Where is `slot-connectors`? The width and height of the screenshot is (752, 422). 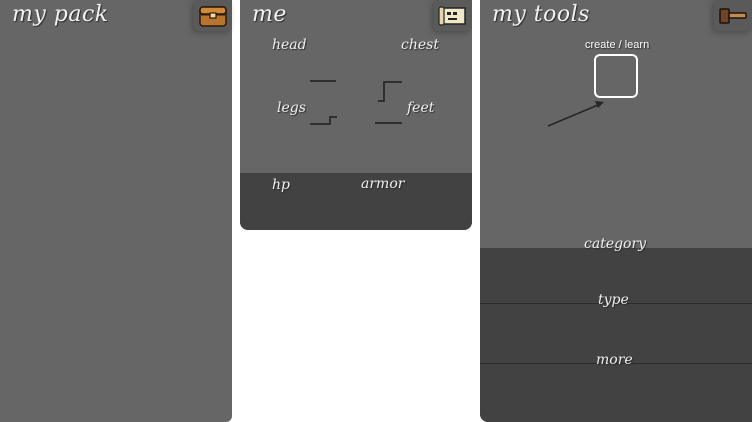 slot-connectors is located at coordinates (356, 102).